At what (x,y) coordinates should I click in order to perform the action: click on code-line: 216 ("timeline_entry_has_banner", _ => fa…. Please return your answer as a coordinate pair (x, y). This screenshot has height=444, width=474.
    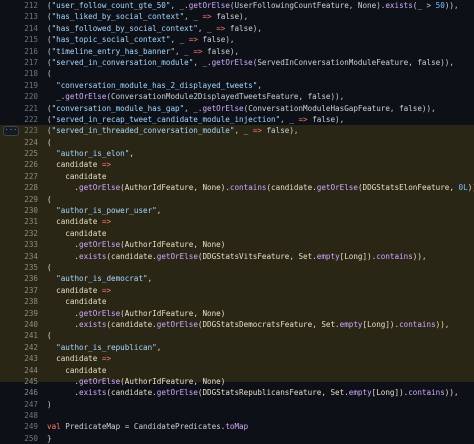
    Looking at the image, I should click on (237, 51).